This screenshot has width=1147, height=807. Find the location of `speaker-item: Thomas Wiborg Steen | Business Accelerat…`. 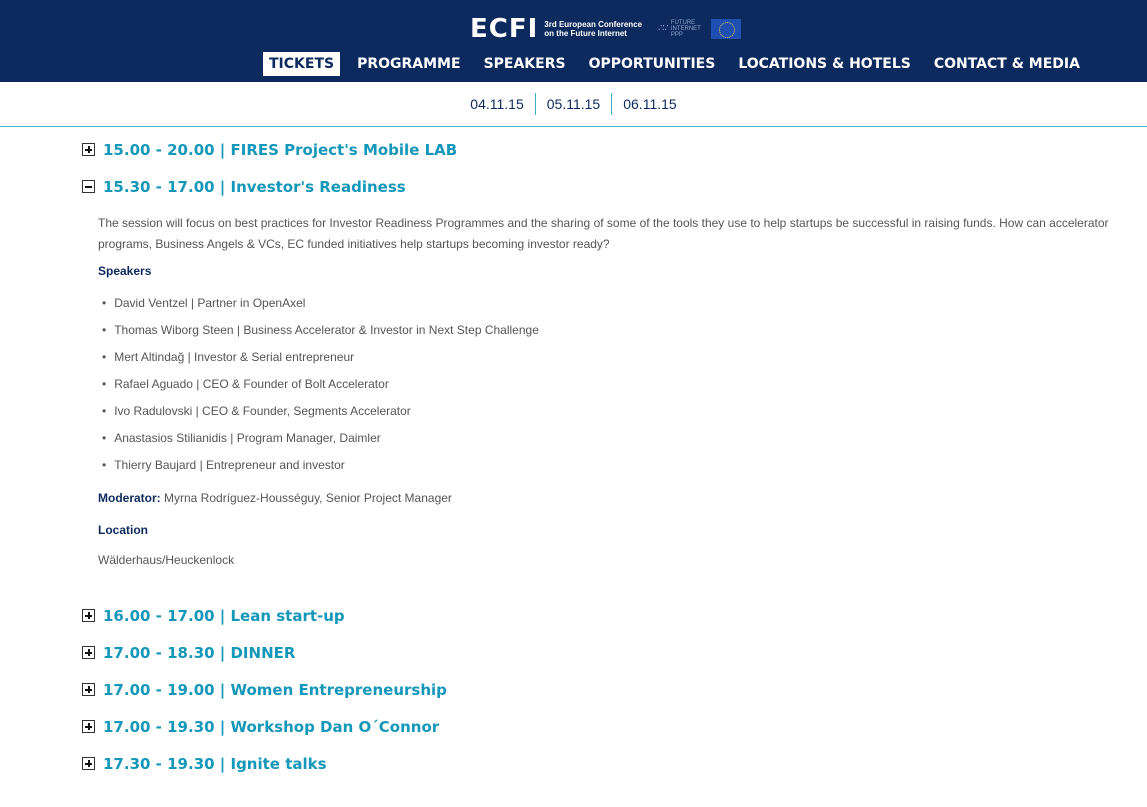

speaker-item: Thomas Wiborg Steen | Business Accelerat… is located at coordinates (624, 330).